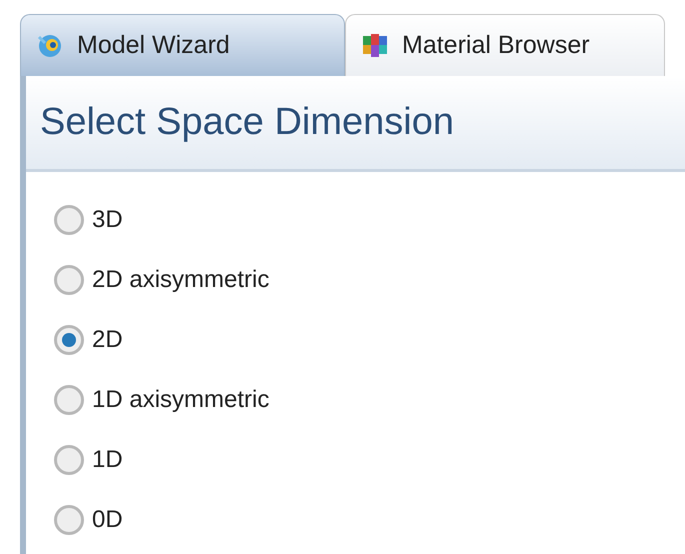  I want to click on radio-option: 2D axisymmetric, so click(369, 280).